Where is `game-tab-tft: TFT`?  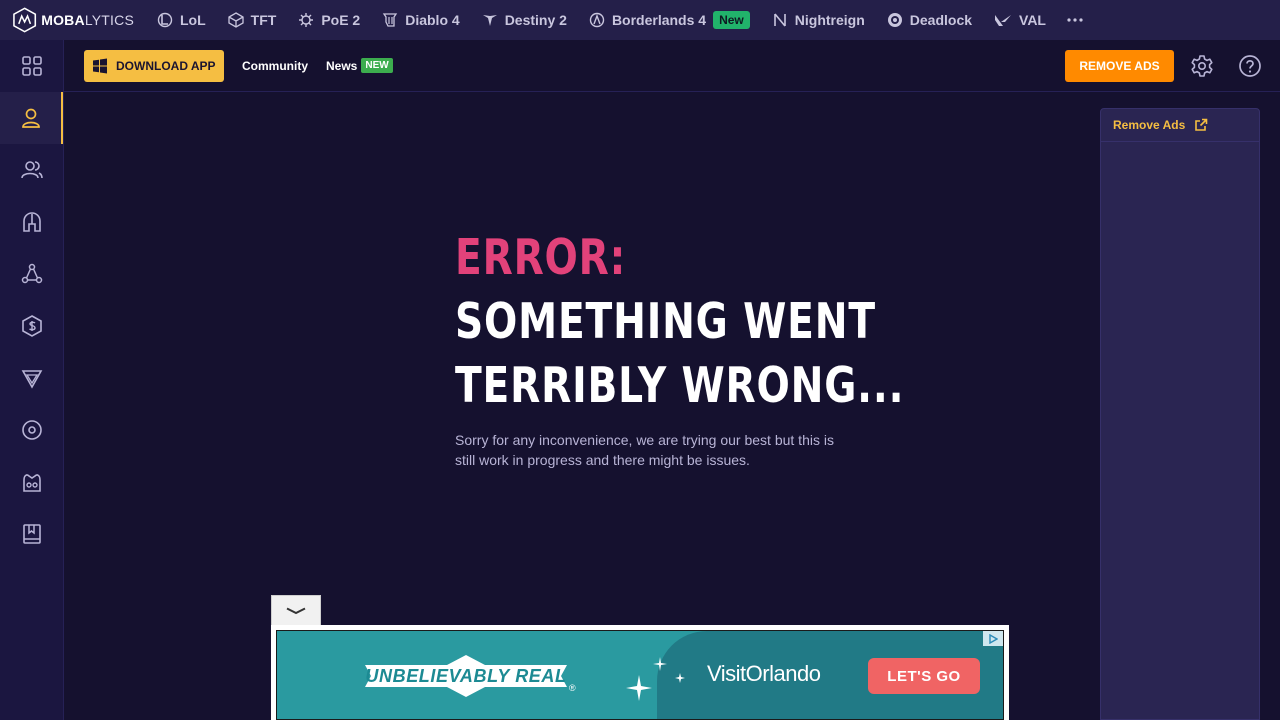 game-tab-tft: TFT is located at coordinates (252, 20).